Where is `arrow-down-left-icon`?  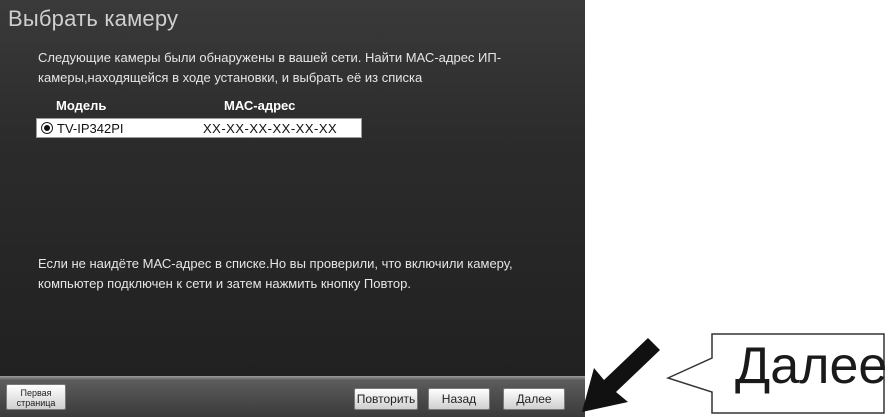
arrow-down-left-icon is located at coordinates (621, 375).